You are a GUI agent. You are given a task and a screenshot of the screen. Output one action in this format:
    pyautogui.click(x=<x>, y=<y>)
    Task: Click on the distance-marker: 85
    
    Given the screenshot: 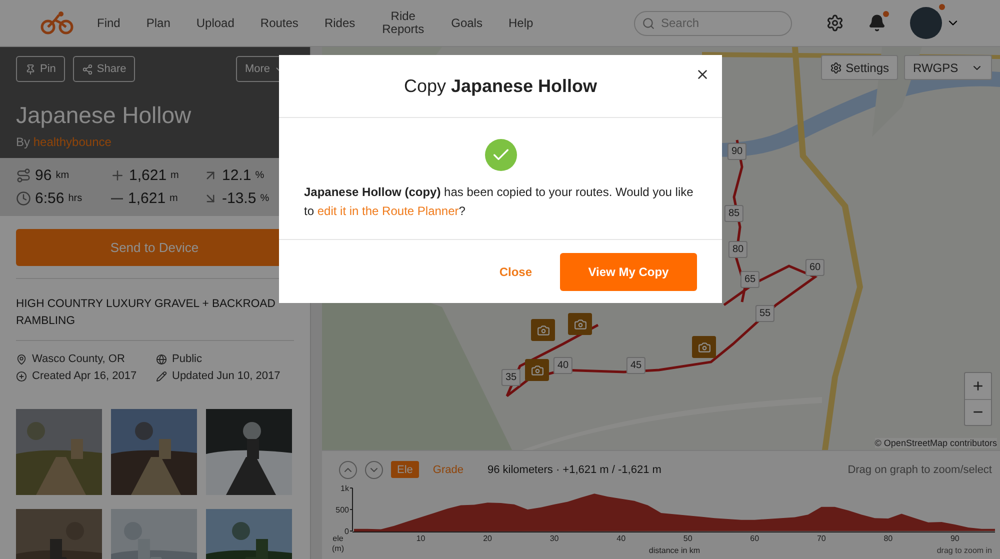 What is the action you would take?
    pyautogui.click(x=734, y=213)
    